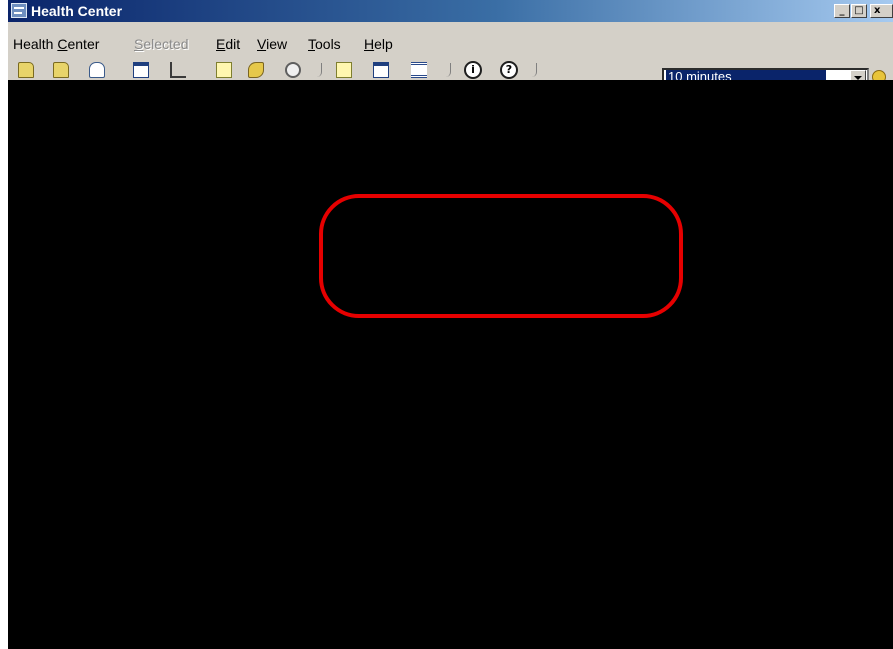 This screenshot has width=893, height=649. What do you see at coordinates (161, 44) in the screenshot?
I see `menu-selected: Selected` at bounding box center [161, 44].